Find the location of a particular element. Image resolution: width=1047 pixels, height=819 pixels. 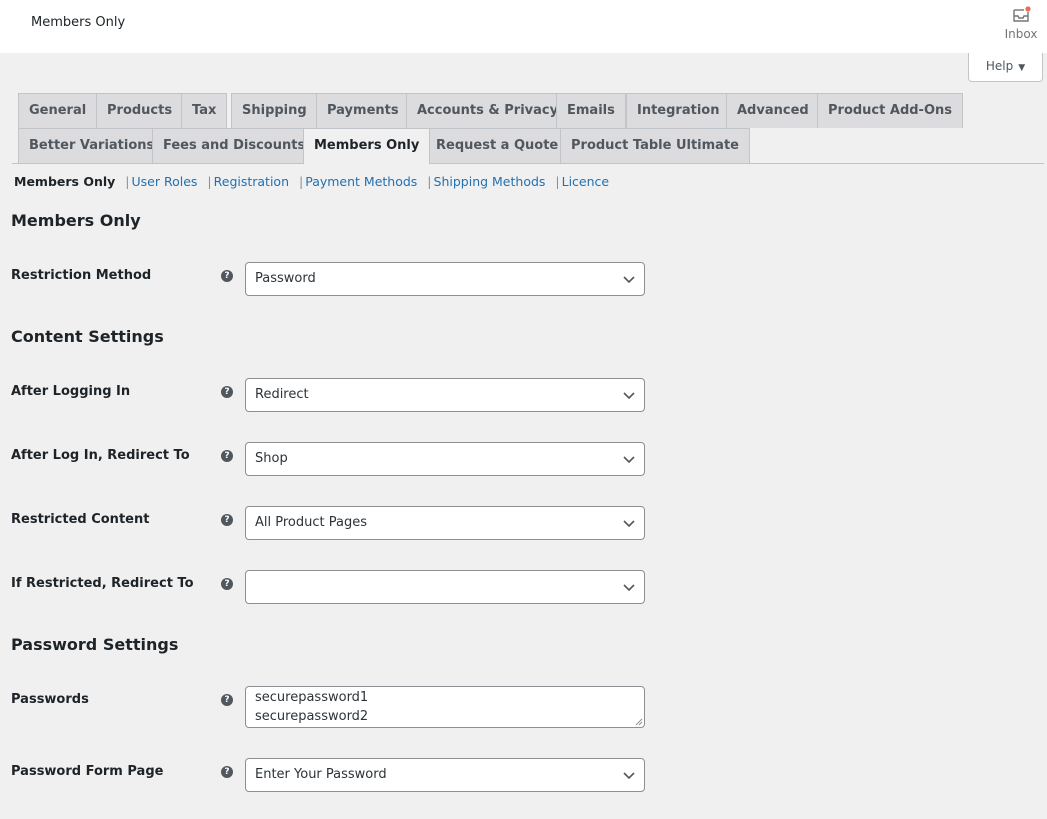

subnav-payment-methods: Payment Methods is located at coordinates (361, 181).